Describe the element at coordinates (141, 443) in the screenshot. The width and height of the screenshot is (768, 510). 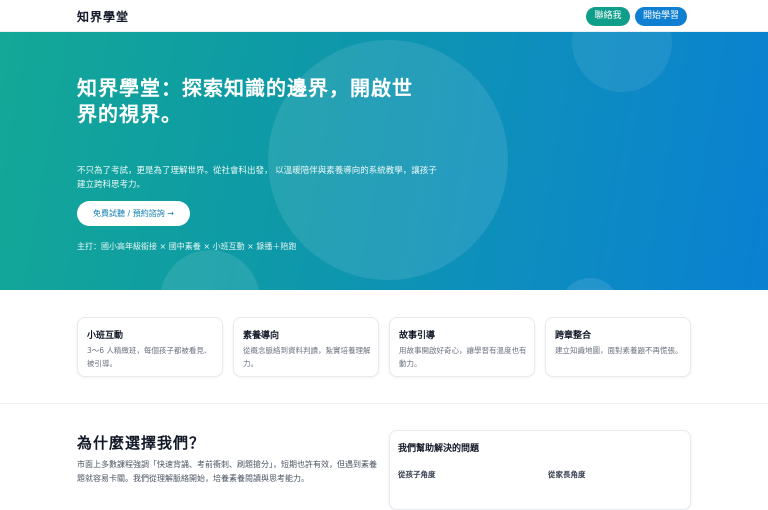
I see `why-section-title: 為什麼選擇我們？` at that location.